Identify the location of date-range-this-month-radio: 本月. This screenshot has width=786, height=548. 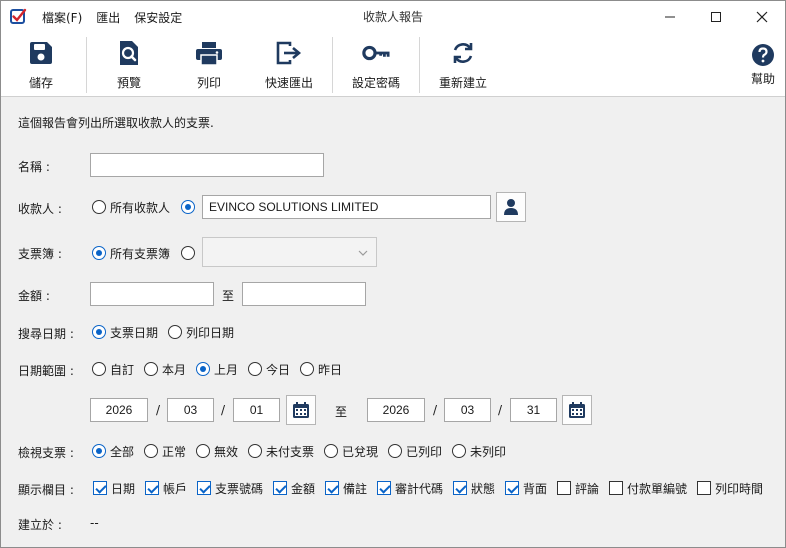
(165, 369).